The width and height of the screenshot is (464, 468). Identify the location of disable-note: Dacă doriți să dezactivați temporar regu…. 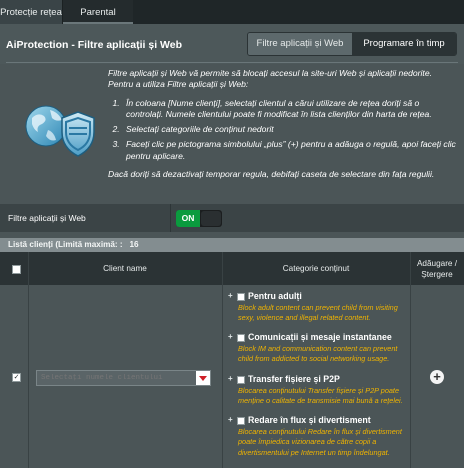
(271, 174).